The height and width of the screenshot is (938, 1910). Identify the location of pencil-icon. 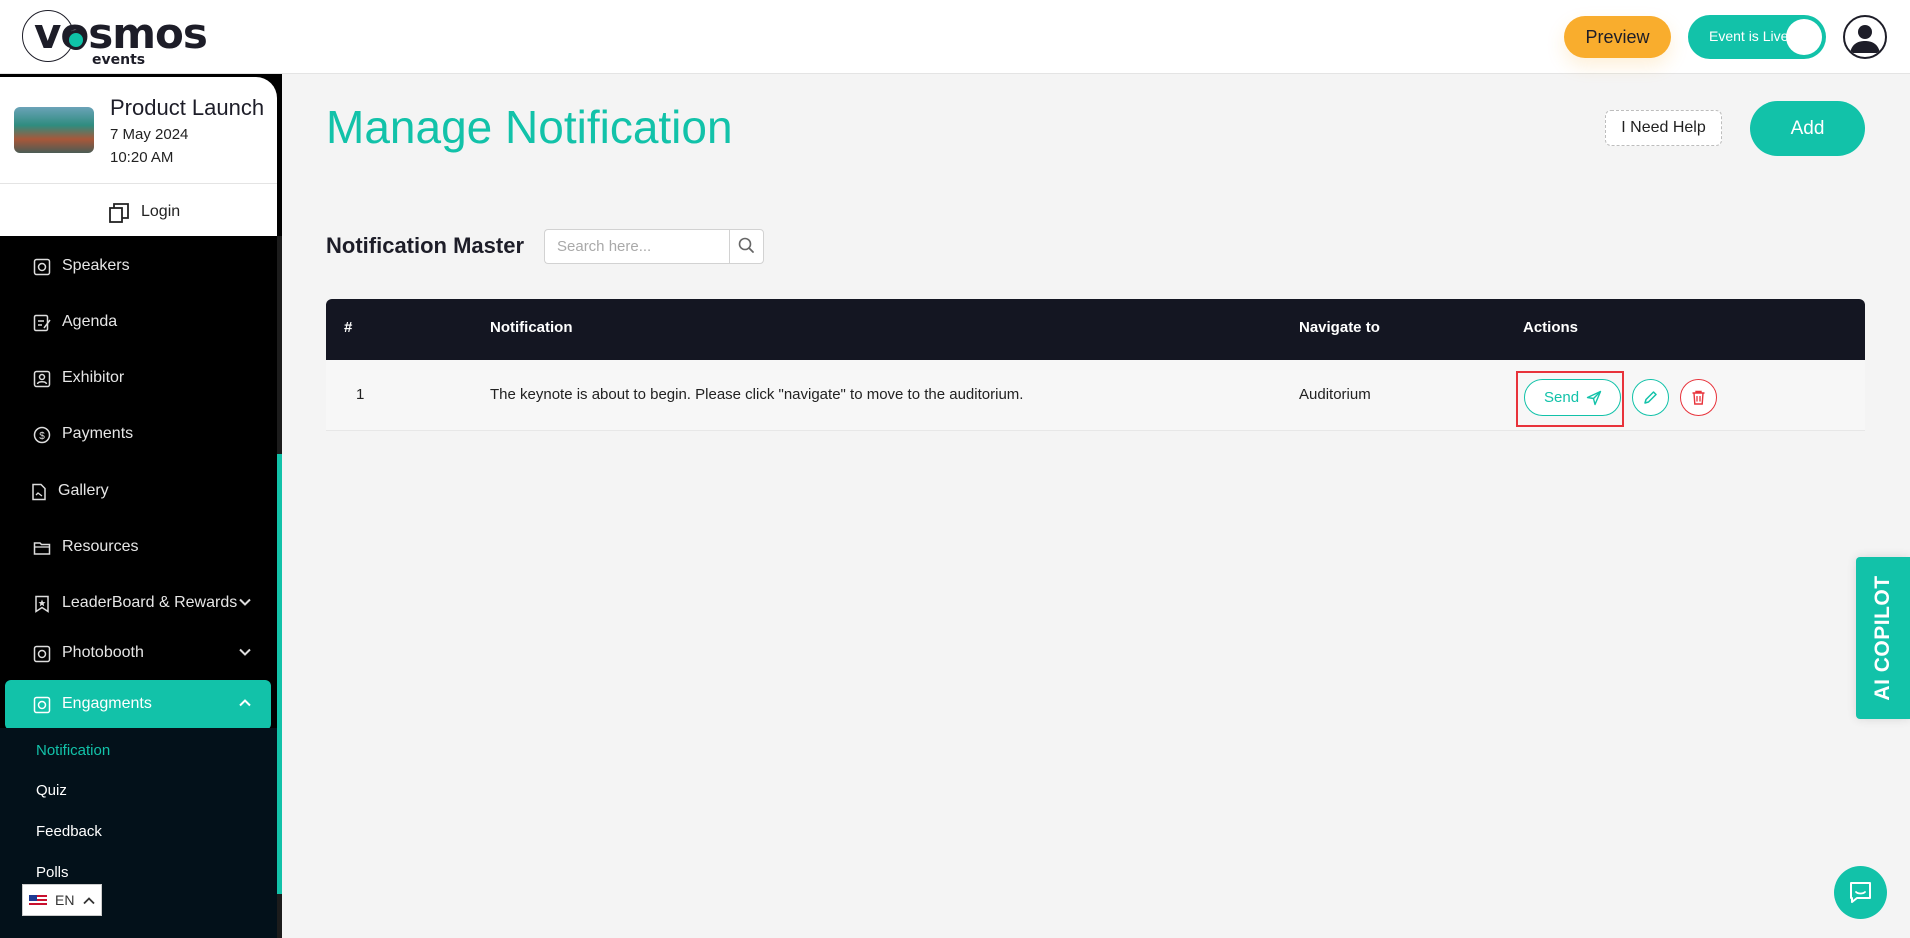
(1650, 397).